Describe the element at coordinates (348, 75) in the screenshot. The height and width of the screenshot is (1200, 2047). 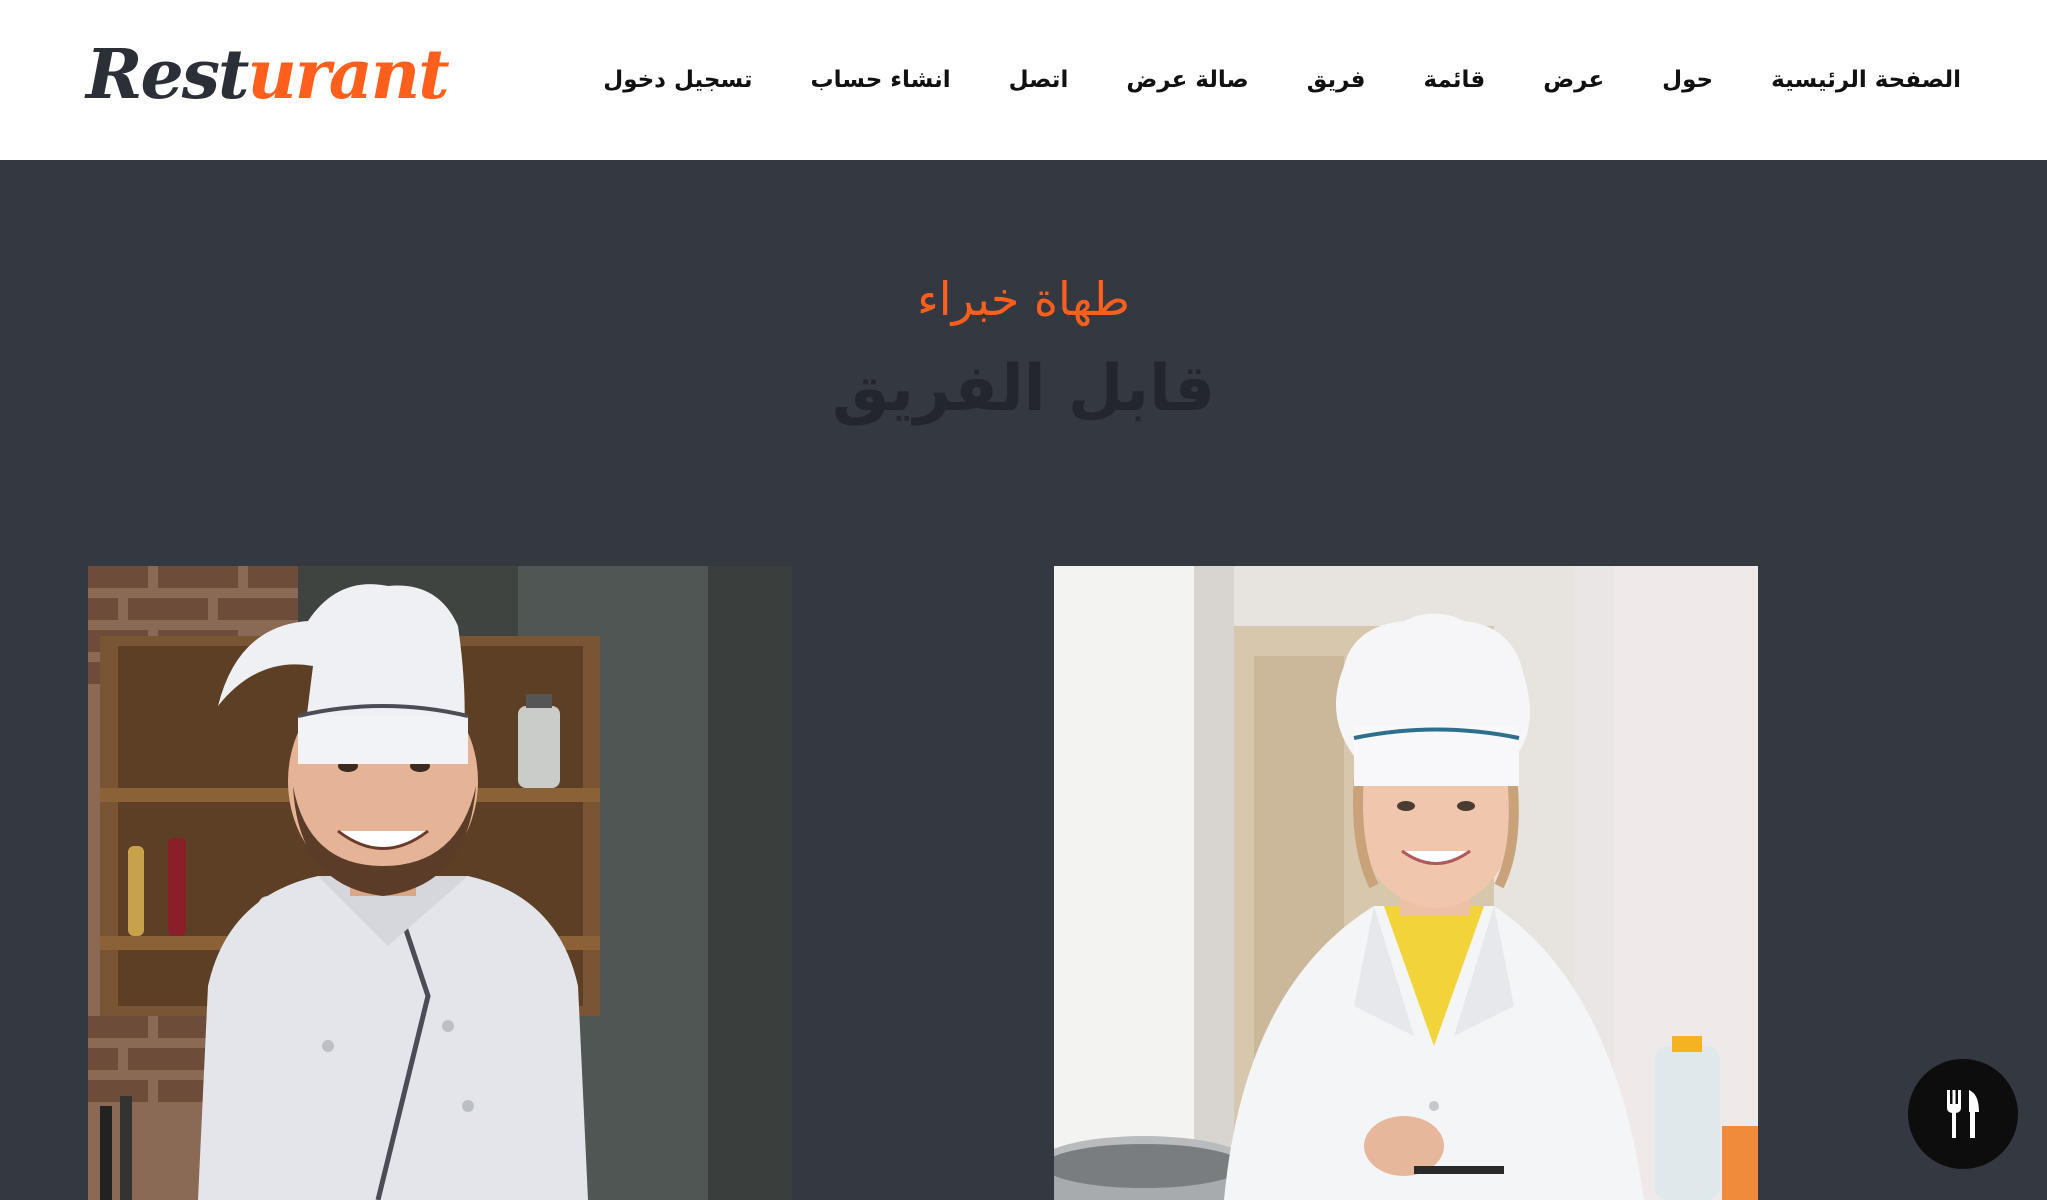
I see `logo-text-accent: urant` at that location.